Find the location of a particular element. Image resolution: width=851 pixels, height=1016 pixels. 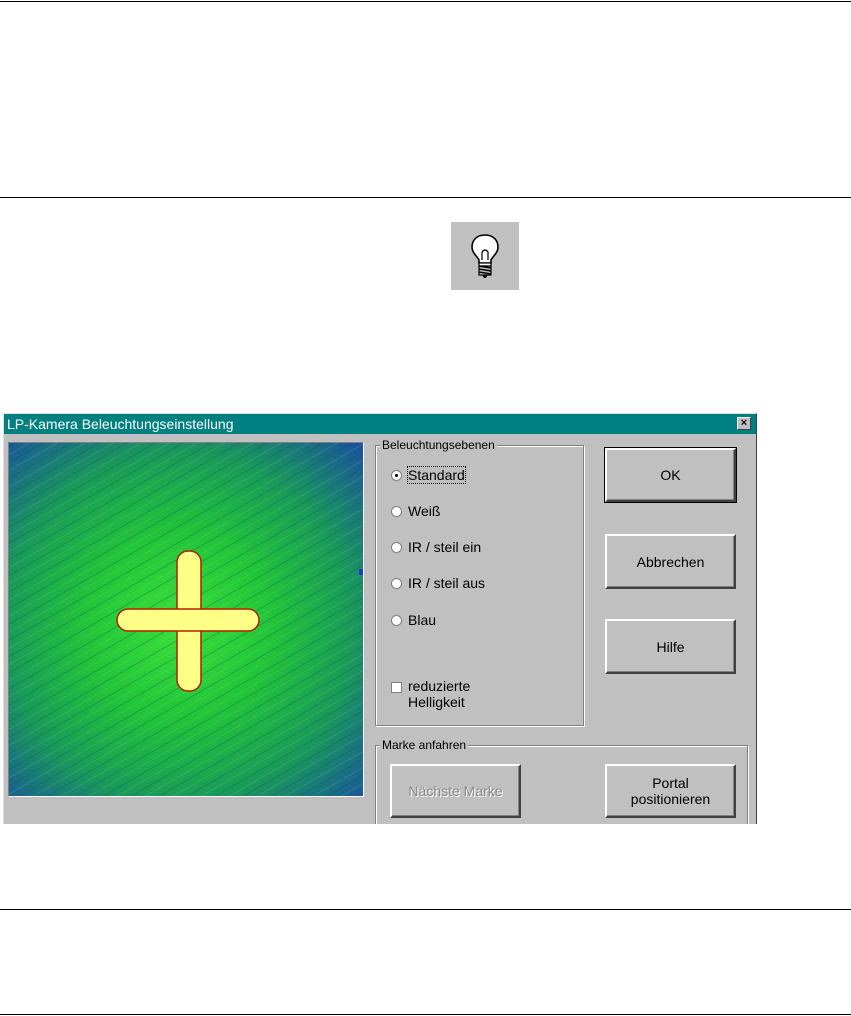

camera-preview is located at coordinates (186, 619).